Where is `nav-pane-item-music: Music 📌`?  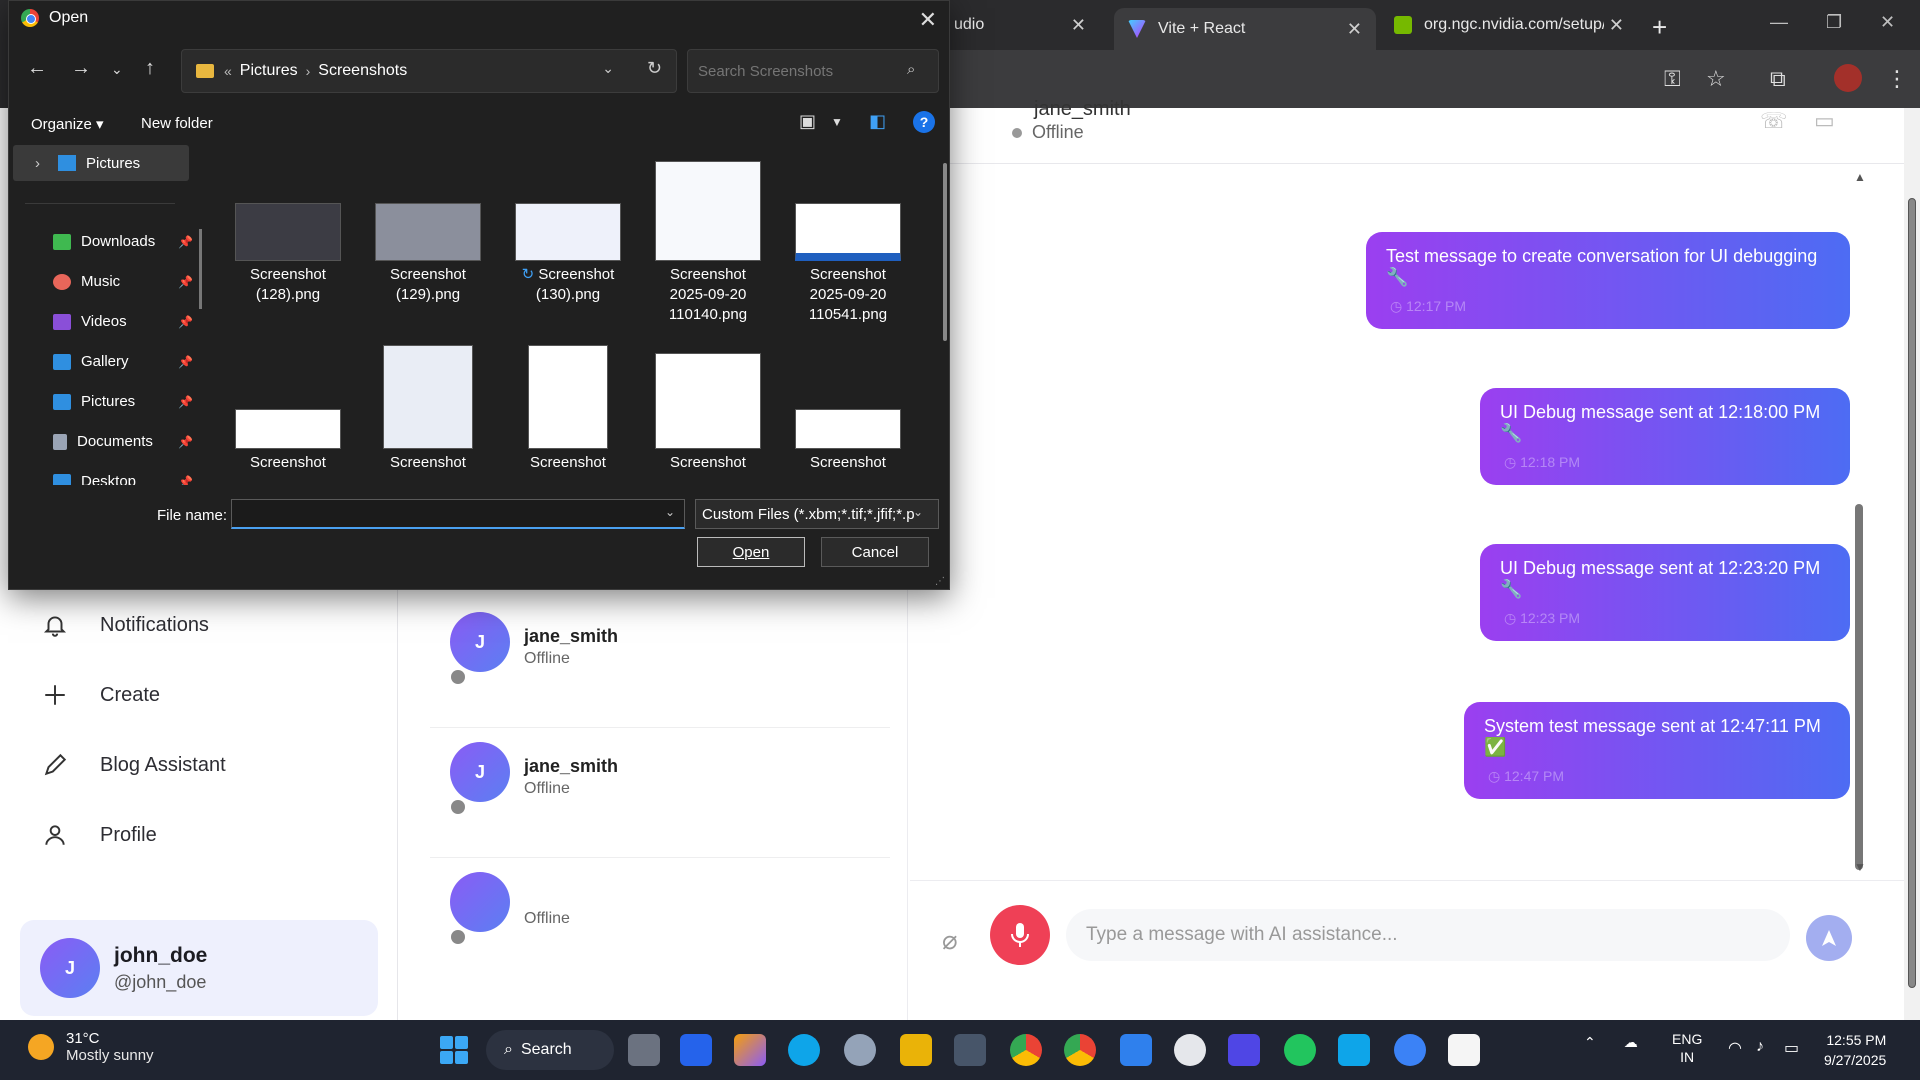
nav-pane-item-music: Music 📌 is located at coordinates (123, 281).